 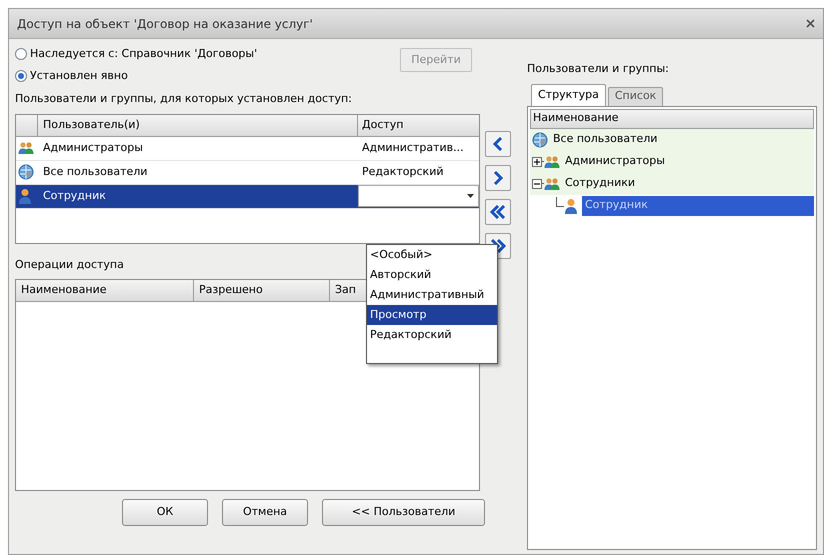 I want to click on plus-icon, so click(x=537, y=161).